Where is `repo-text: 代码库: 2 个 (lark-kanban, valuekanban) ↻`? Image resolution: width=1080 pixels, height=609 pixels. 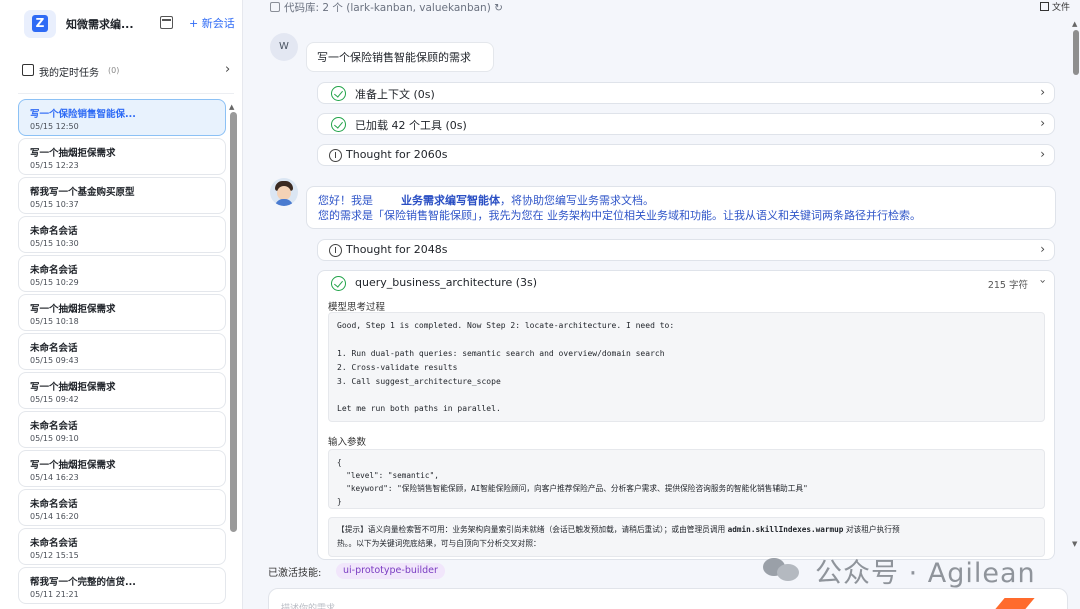
repo-text: 代码库: 2 个 (lark-kanban, valuekanban) ↻ is located at coordinates (393, 8).